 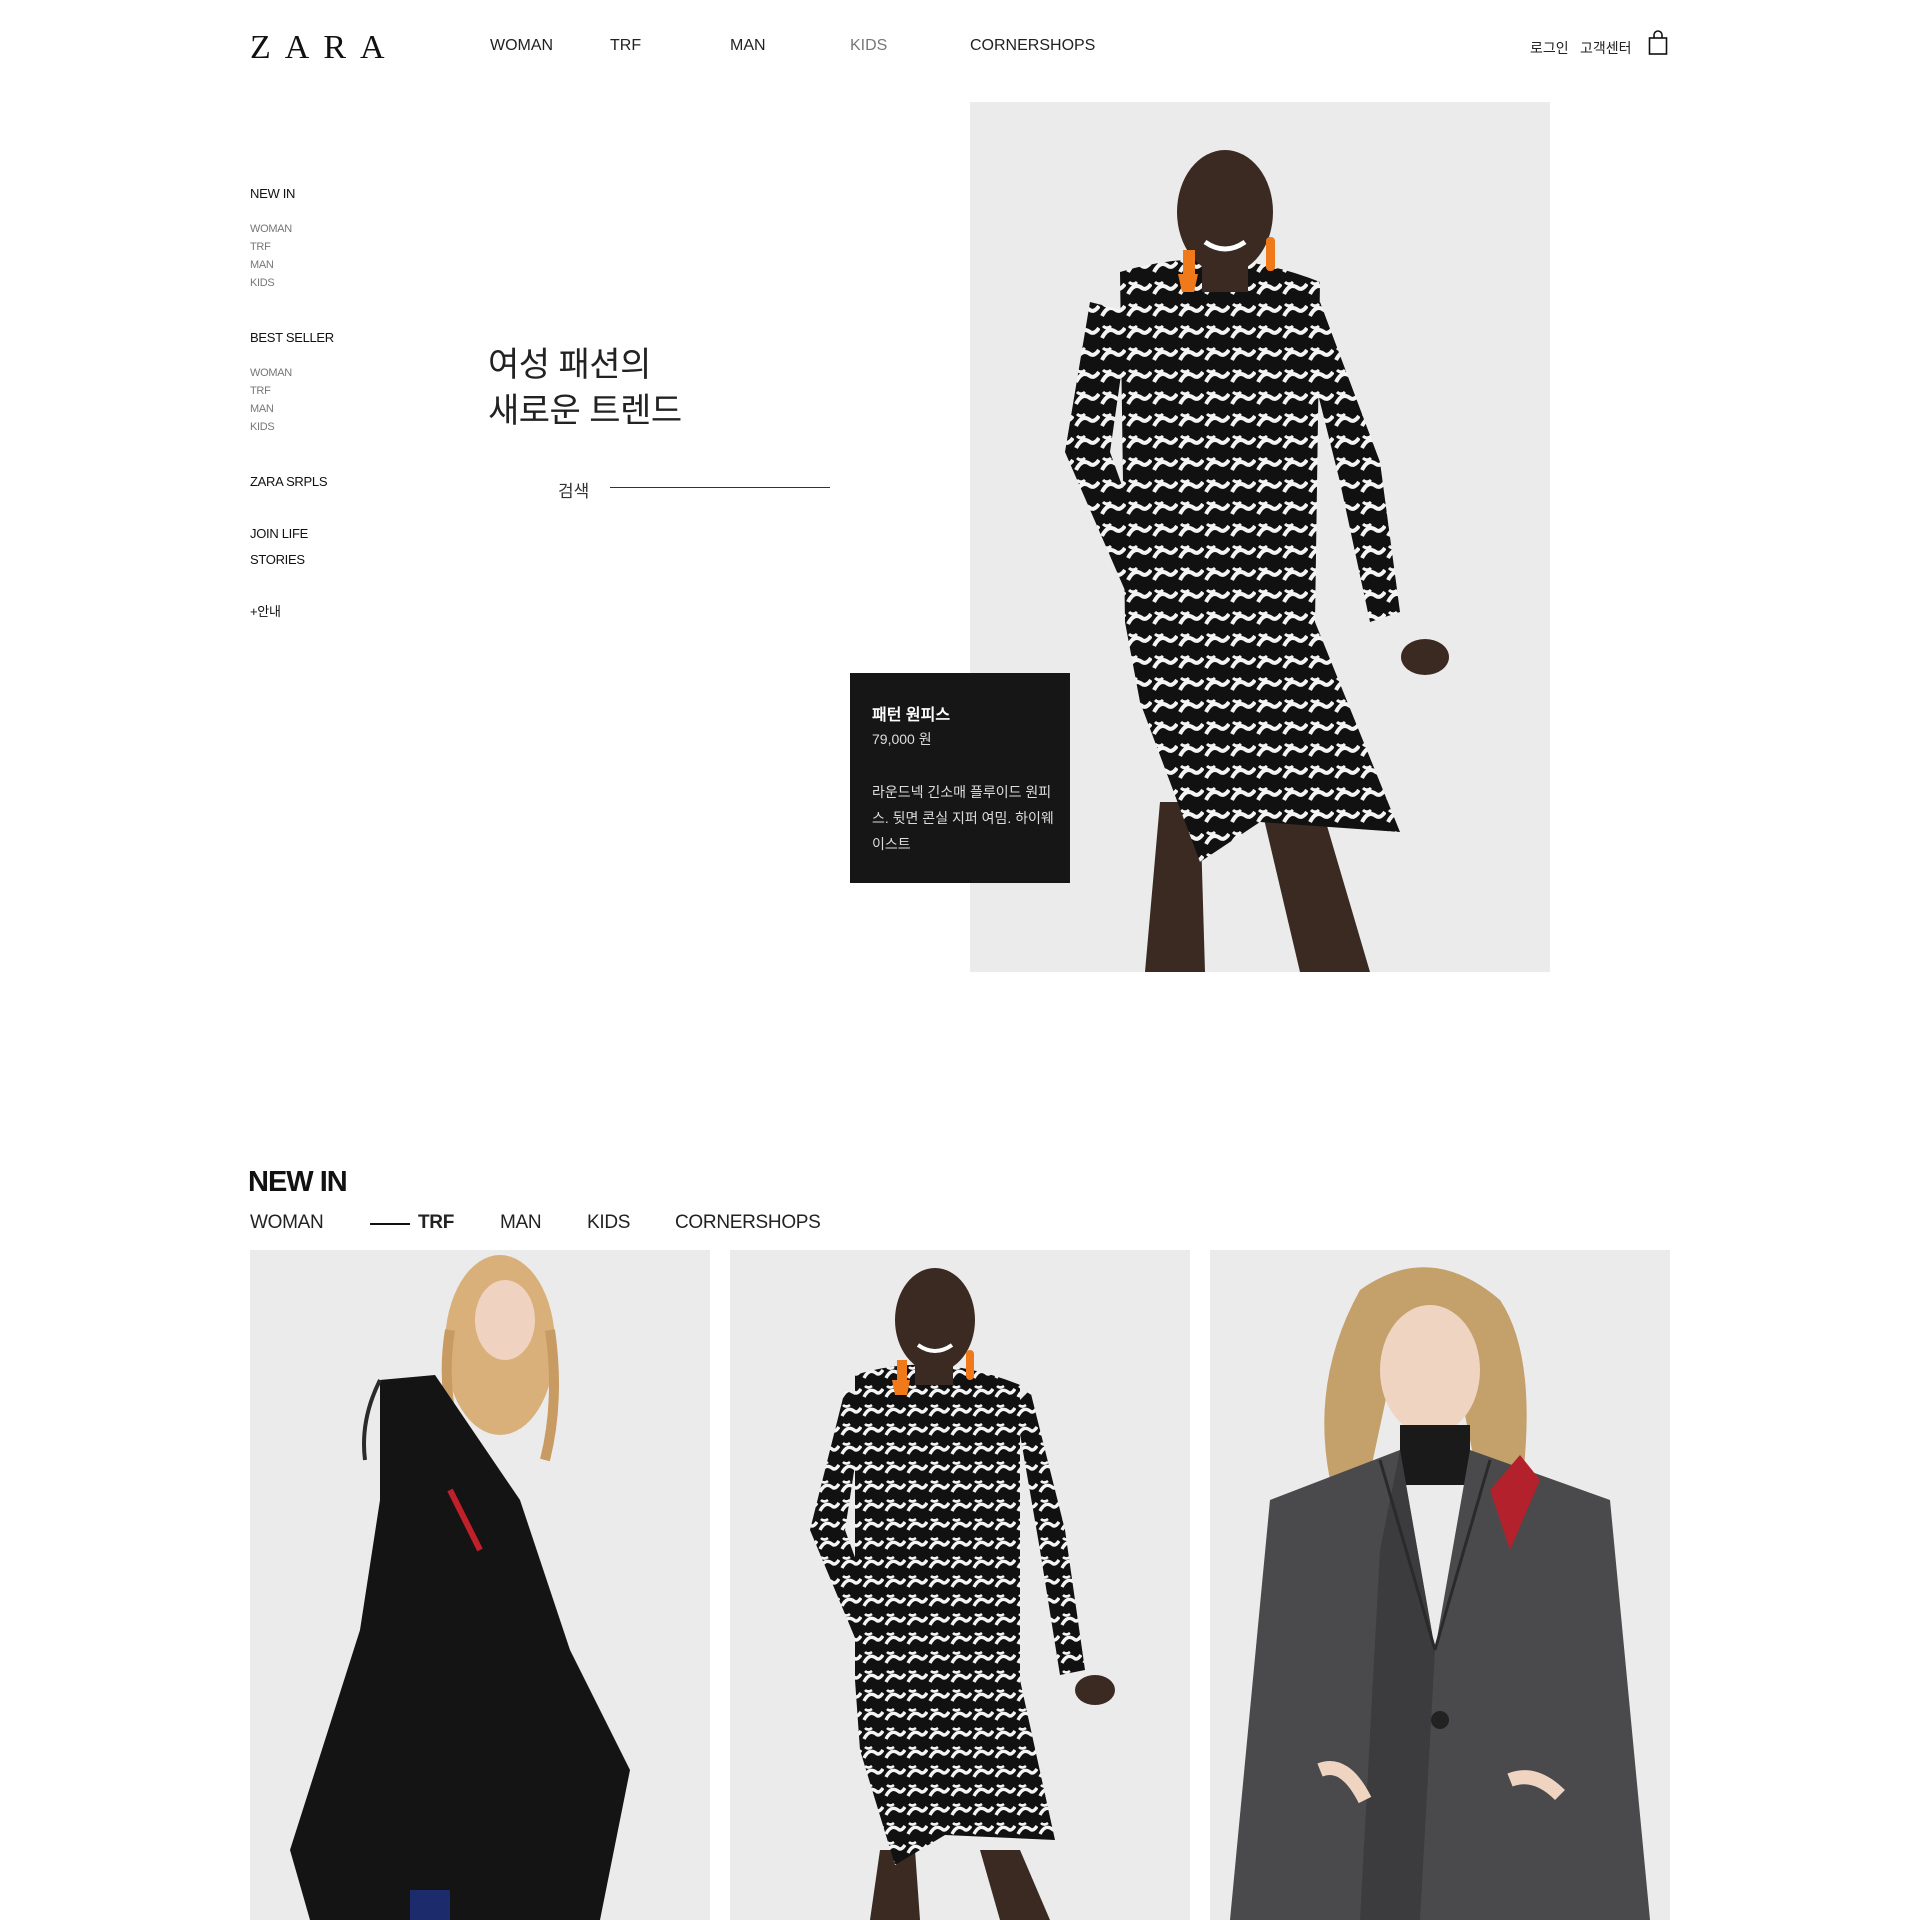 I want to click on tab-man: MAN, so click(x=521, y=1223).